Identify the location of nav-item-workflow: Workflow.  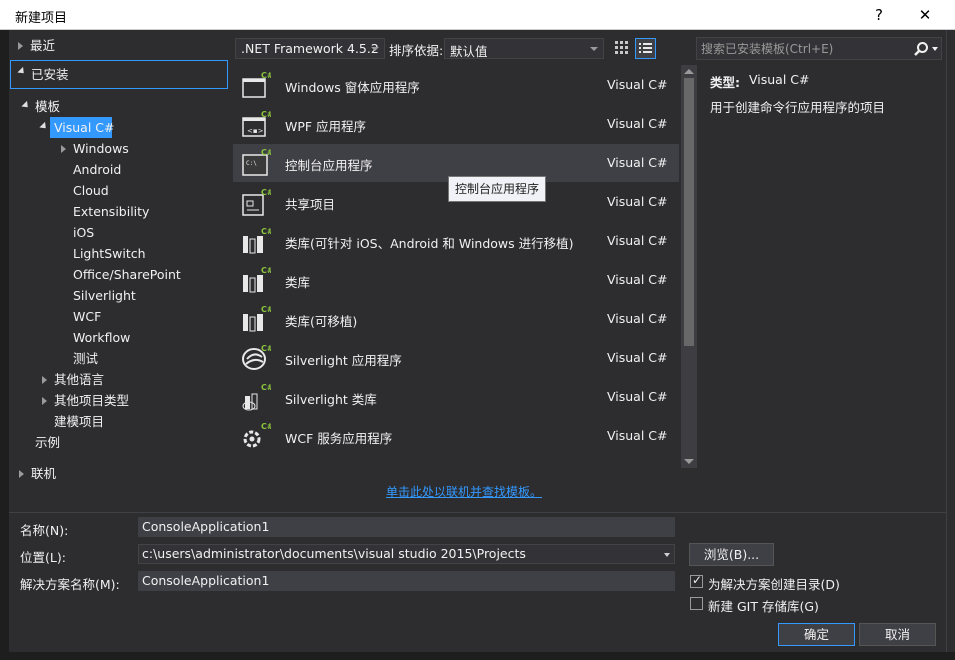
(101, 337).